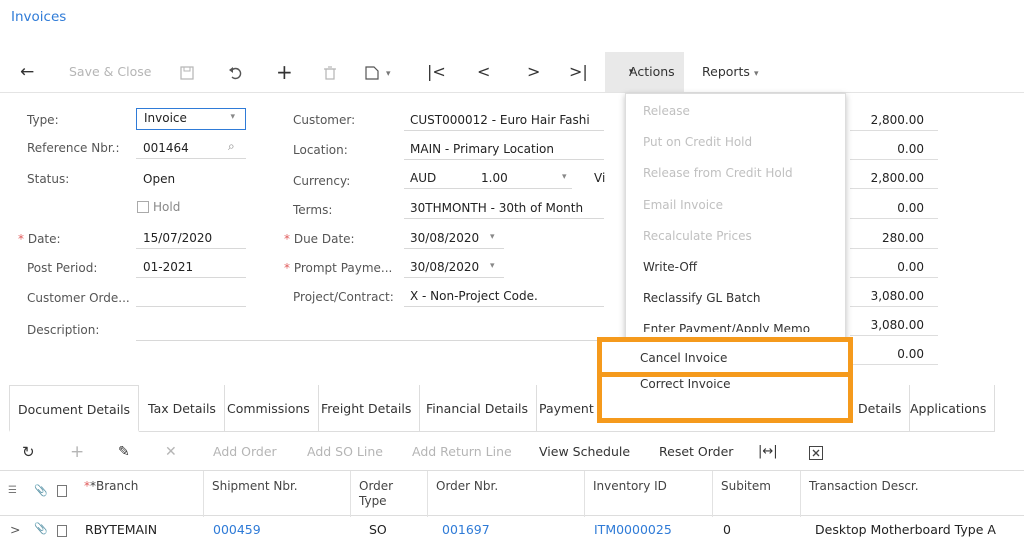 The width and height of the screenshot is (1024, 540). I want to click on reset-order-button: Reset Order, so click(696, 452).